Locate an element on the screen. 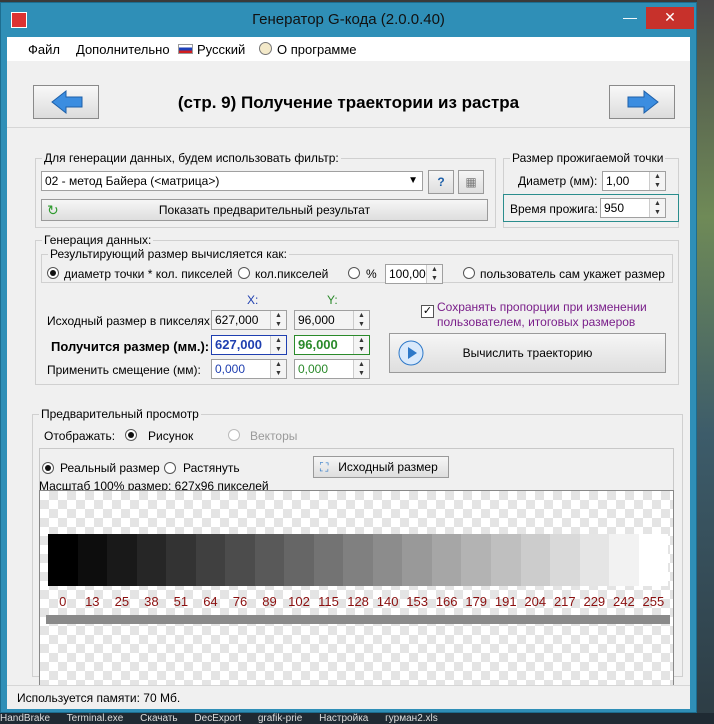  menu-about: О программе is located at coordinates (317, 49).